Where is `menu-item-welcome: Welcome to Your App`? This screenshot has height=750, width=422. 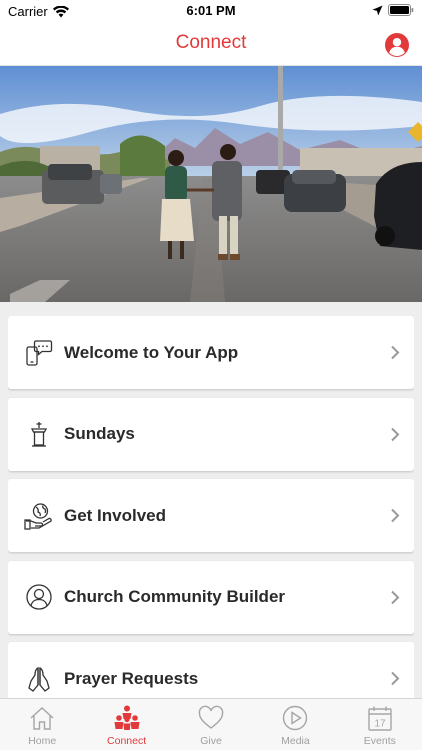 menu-item-welcome: Welcome to Your App is located at coordinates (211, 352).